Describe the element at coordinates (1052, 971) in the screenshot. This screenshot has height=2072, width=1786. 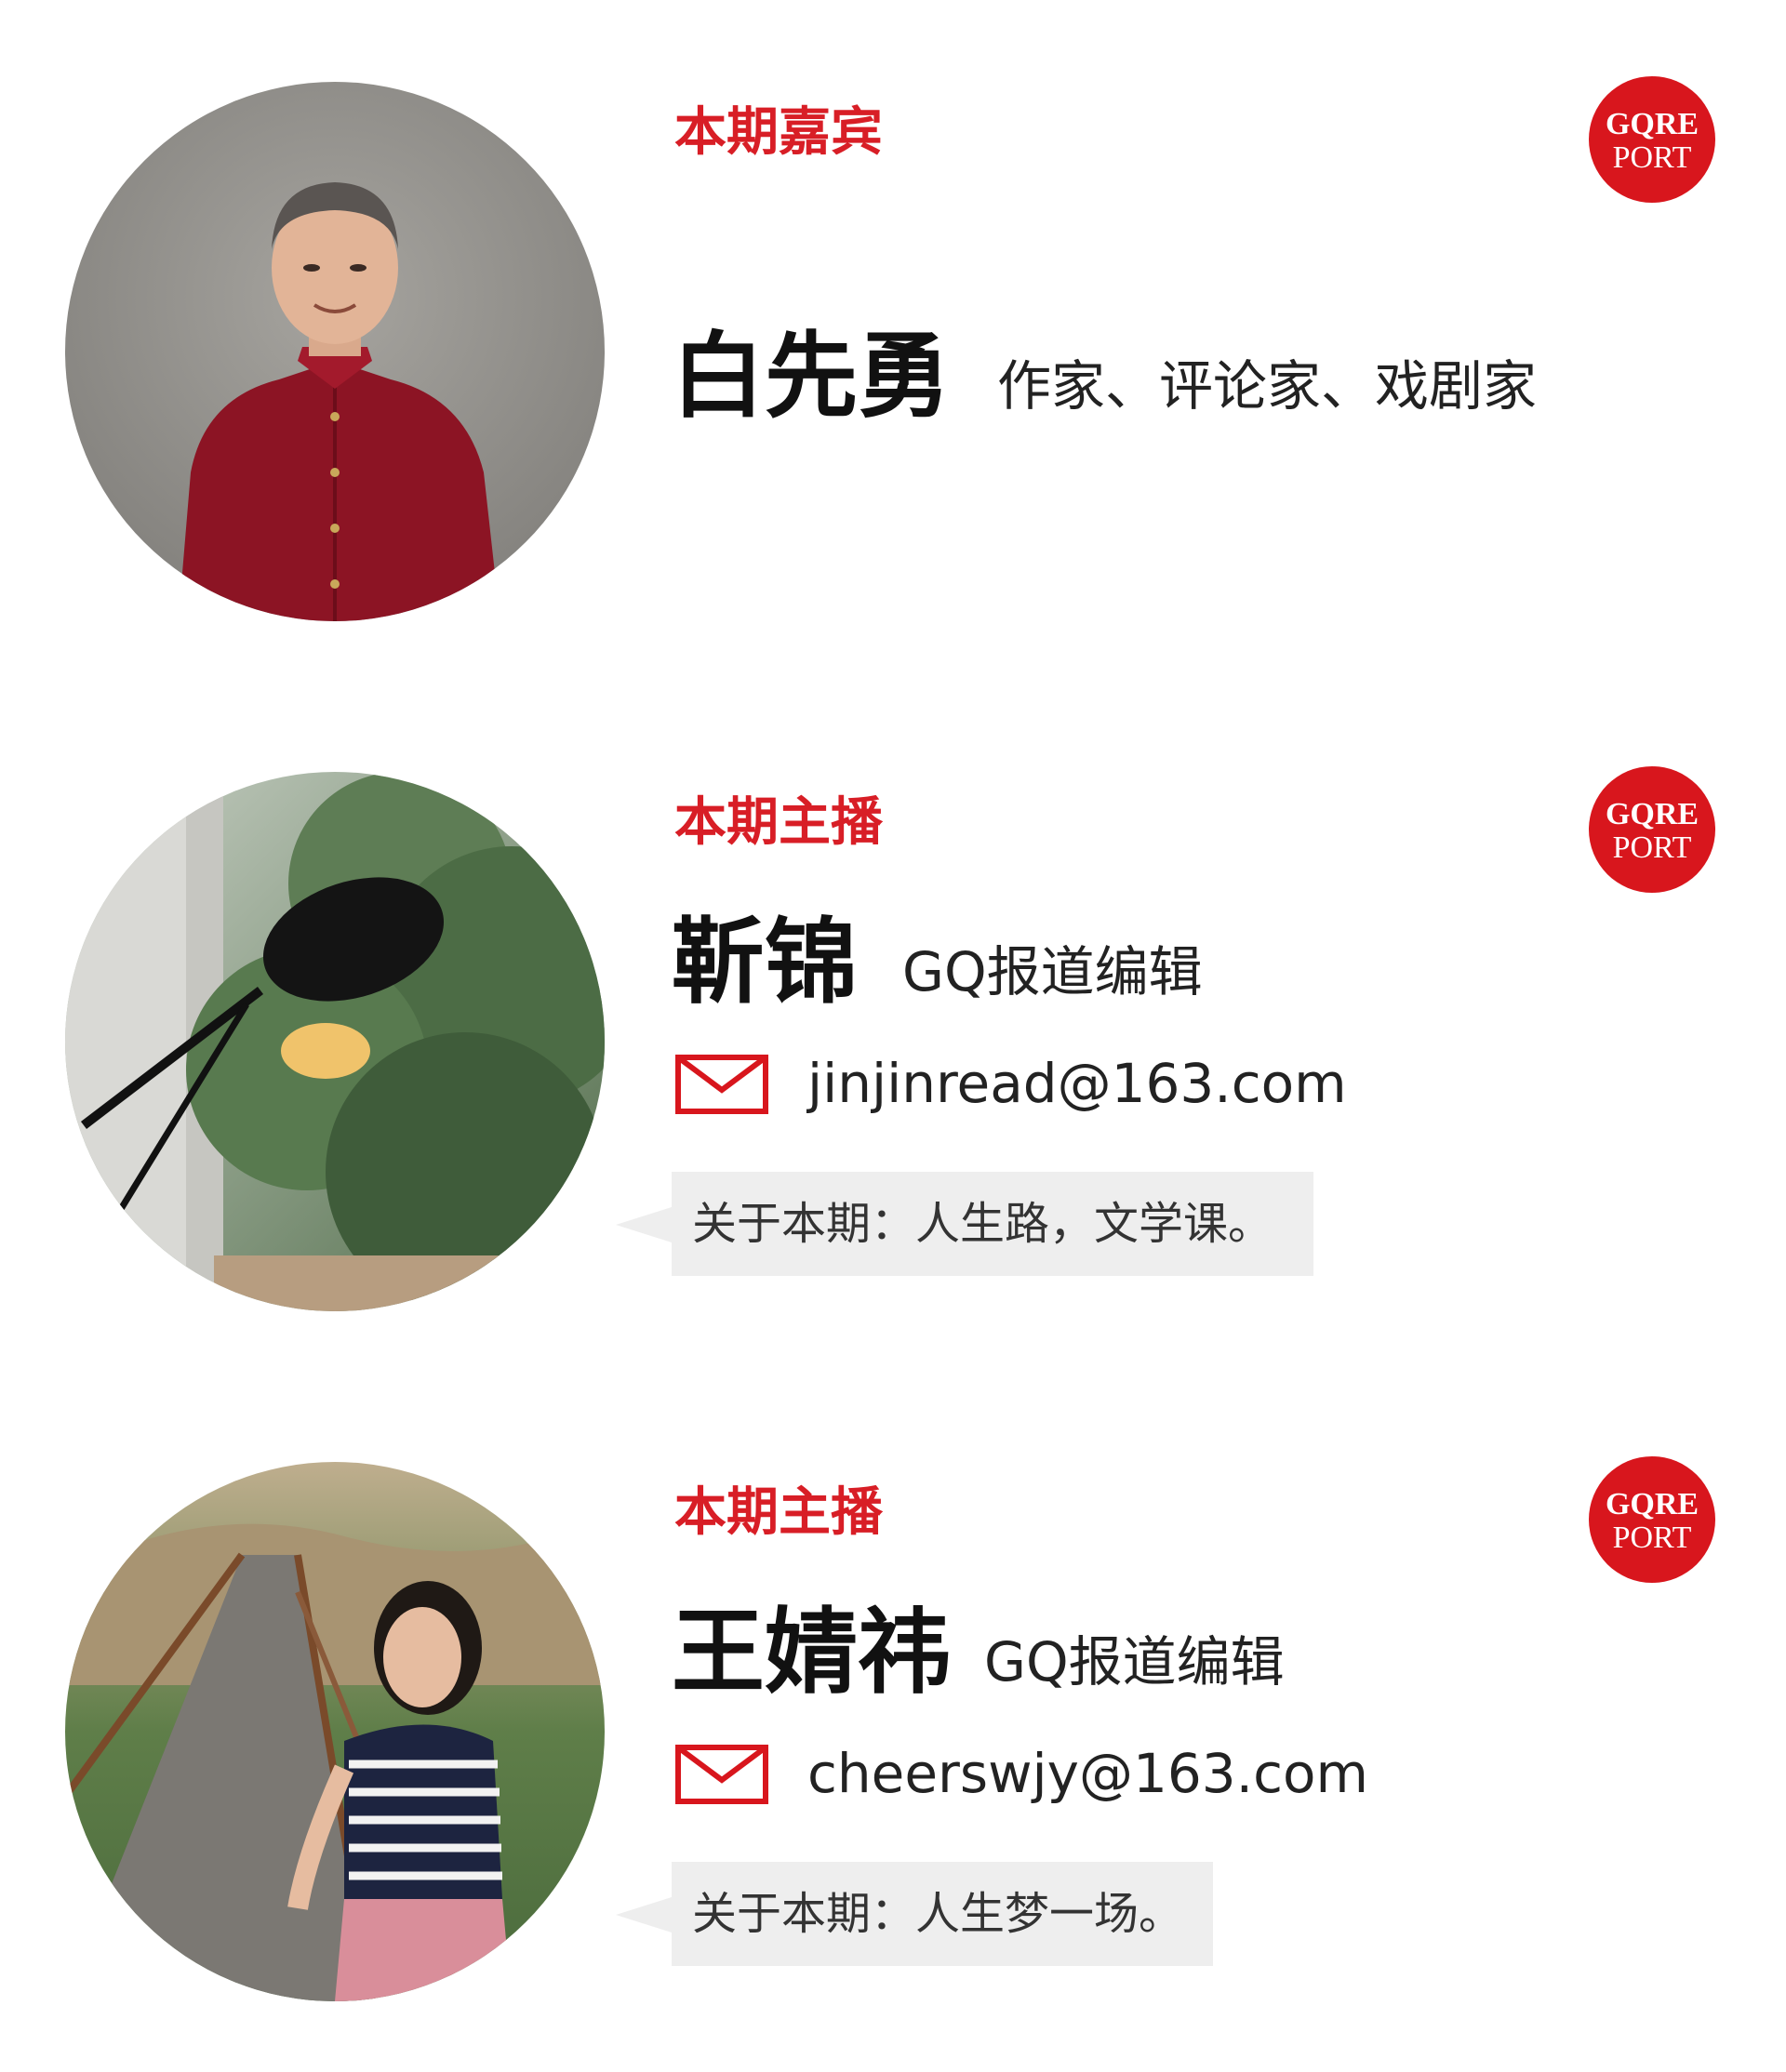
I see `host-1-title: GQ报道编辑` at that location.